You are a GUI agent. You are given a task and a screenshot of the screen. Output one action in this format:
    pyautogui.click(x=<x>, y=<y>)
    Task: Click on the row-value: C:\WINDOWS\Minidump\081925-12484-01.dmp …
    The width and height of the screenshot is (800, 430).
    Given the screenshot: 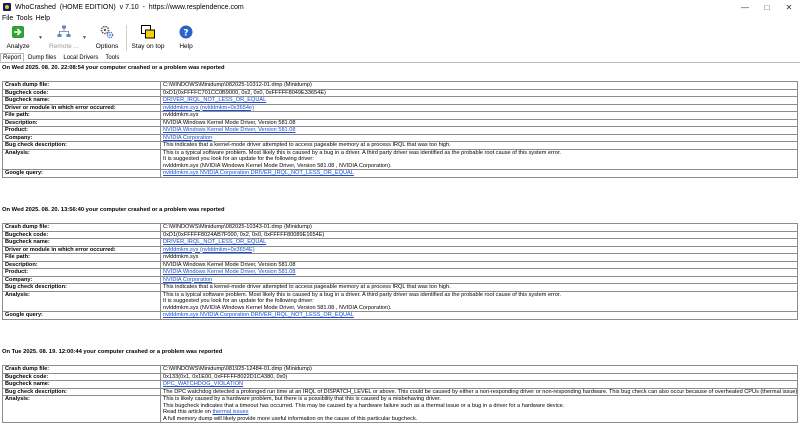 What is the action you would take?
    pyautogui.click(x=479, y=369)
    